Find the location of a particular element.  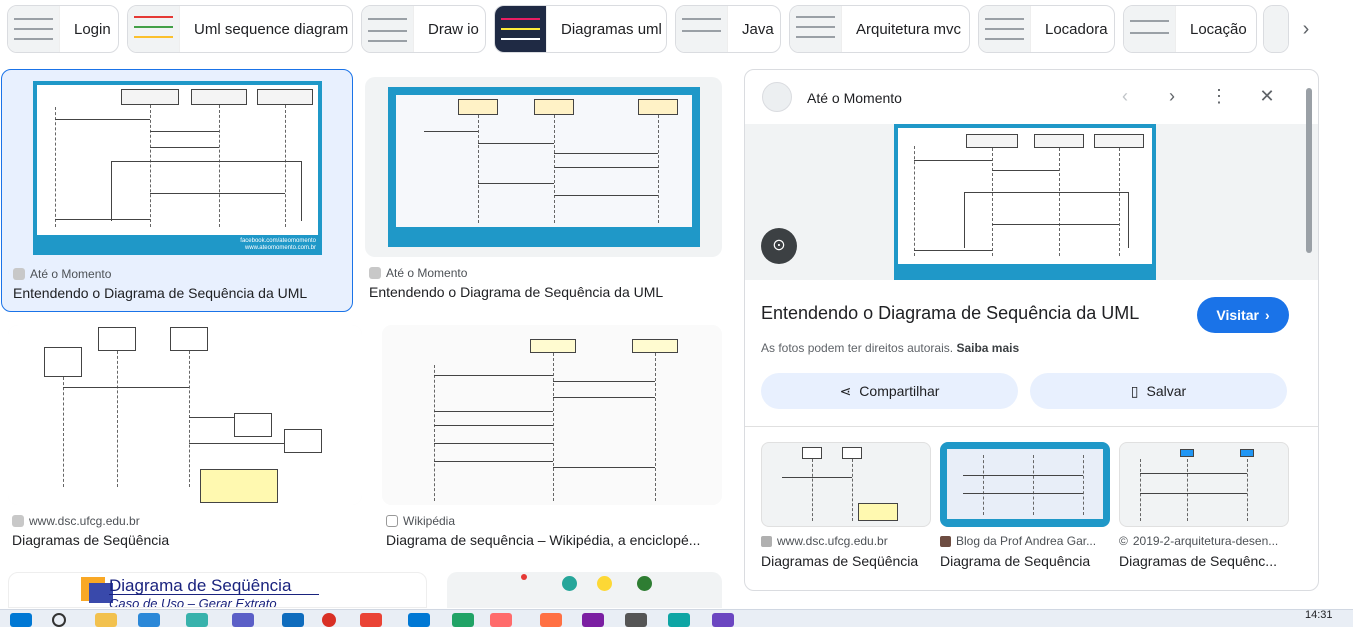

save-button: ▯ Salvar is located at coordinates (1158, 391).